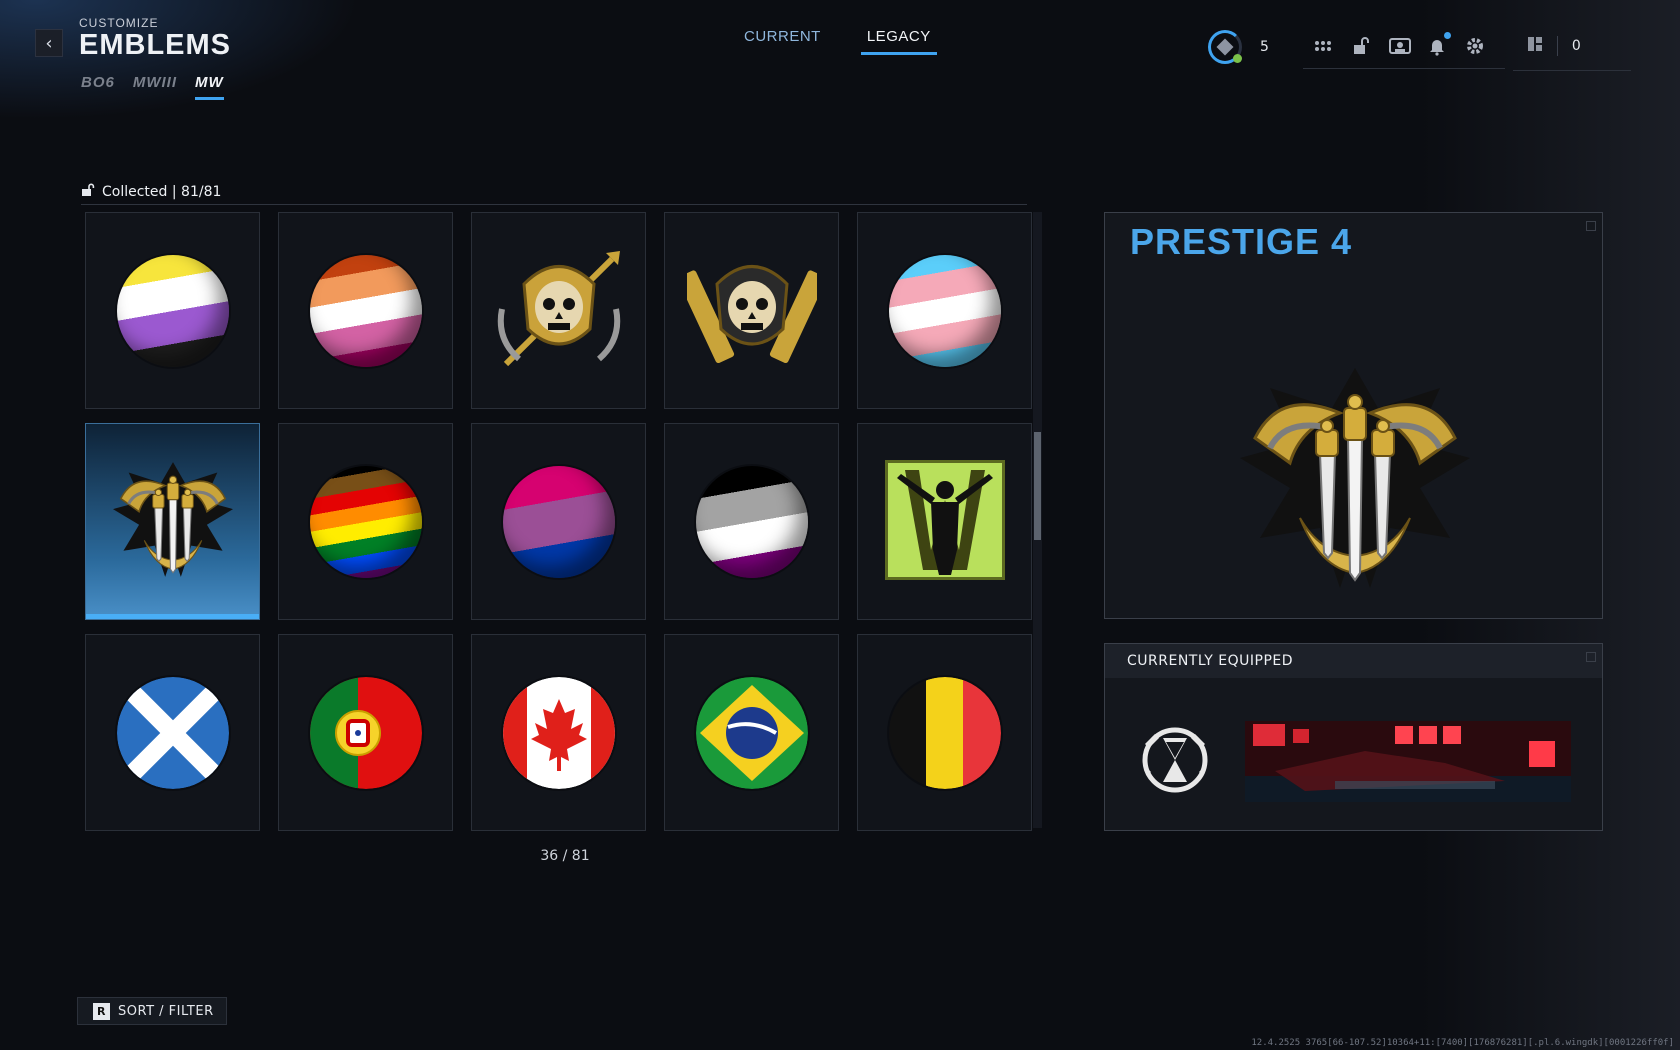 The image size is (1680, 1050). Describe the element at coordinates (1535, 46) in the screenshot. I see `cod-points-icon` at that location.